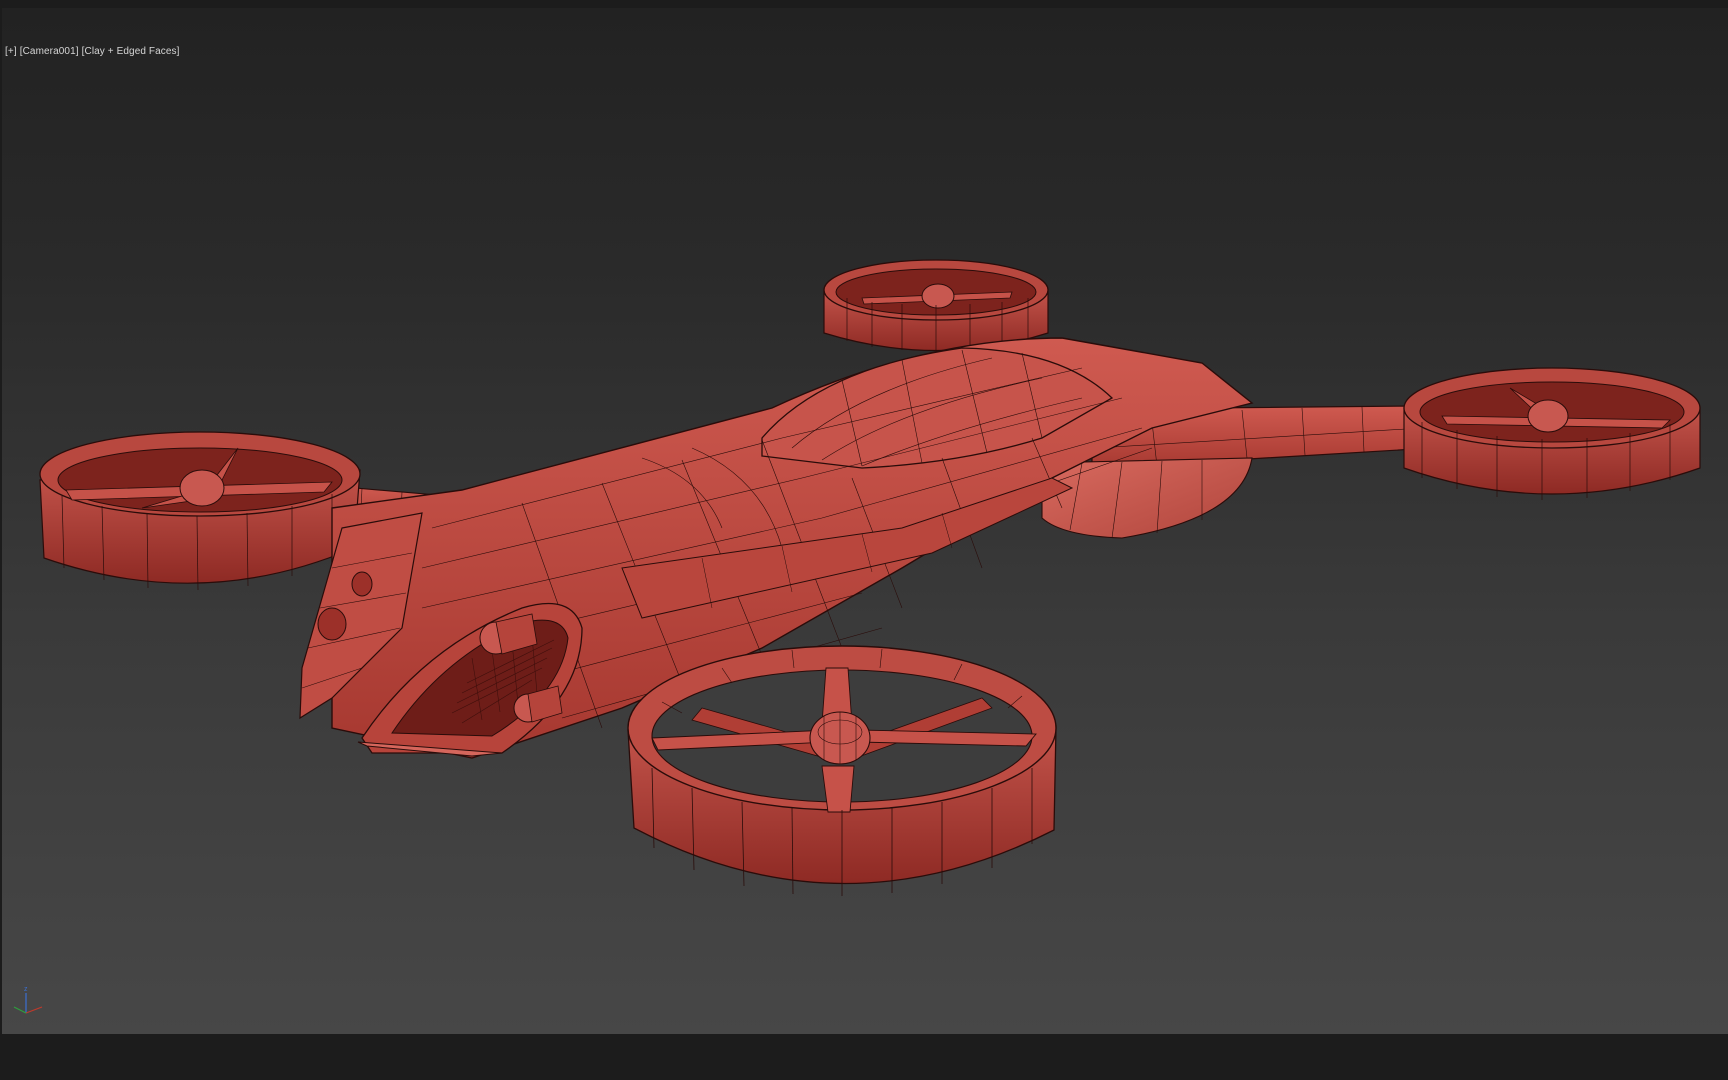 Image resolution: width=1728 pixels, height=1080 pixels. What do you see at coordinates (200, 511) in the screenshot?
I see `fan-left` at bounding box center [200, 511].